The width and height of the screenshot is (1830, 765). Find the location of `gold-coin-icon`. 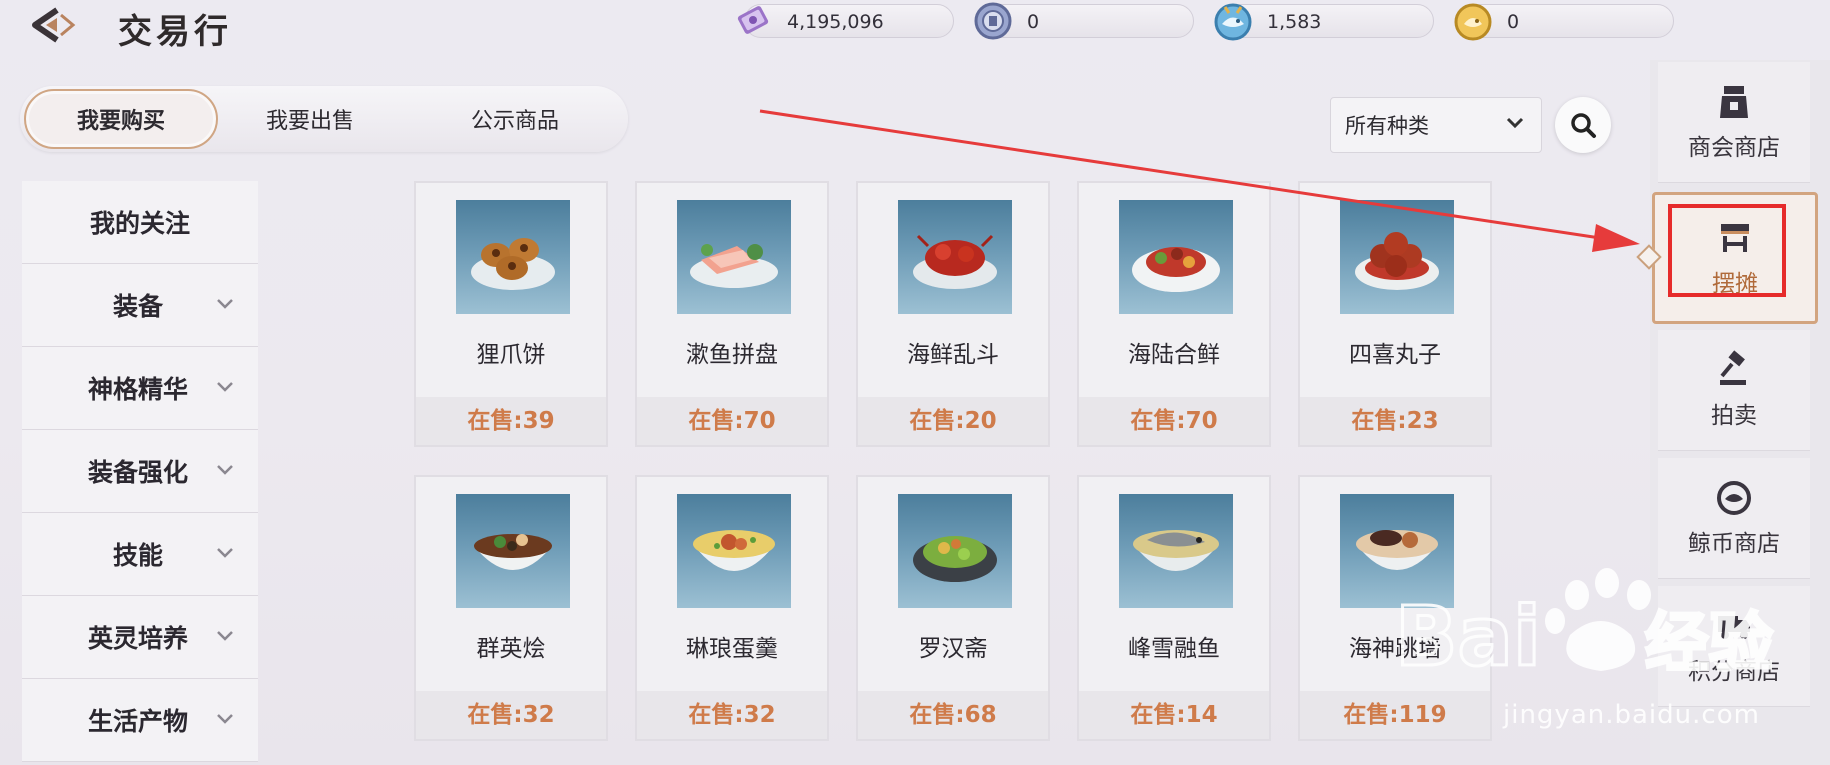

gold-coin-icon is located at coordinates (1473, 22).